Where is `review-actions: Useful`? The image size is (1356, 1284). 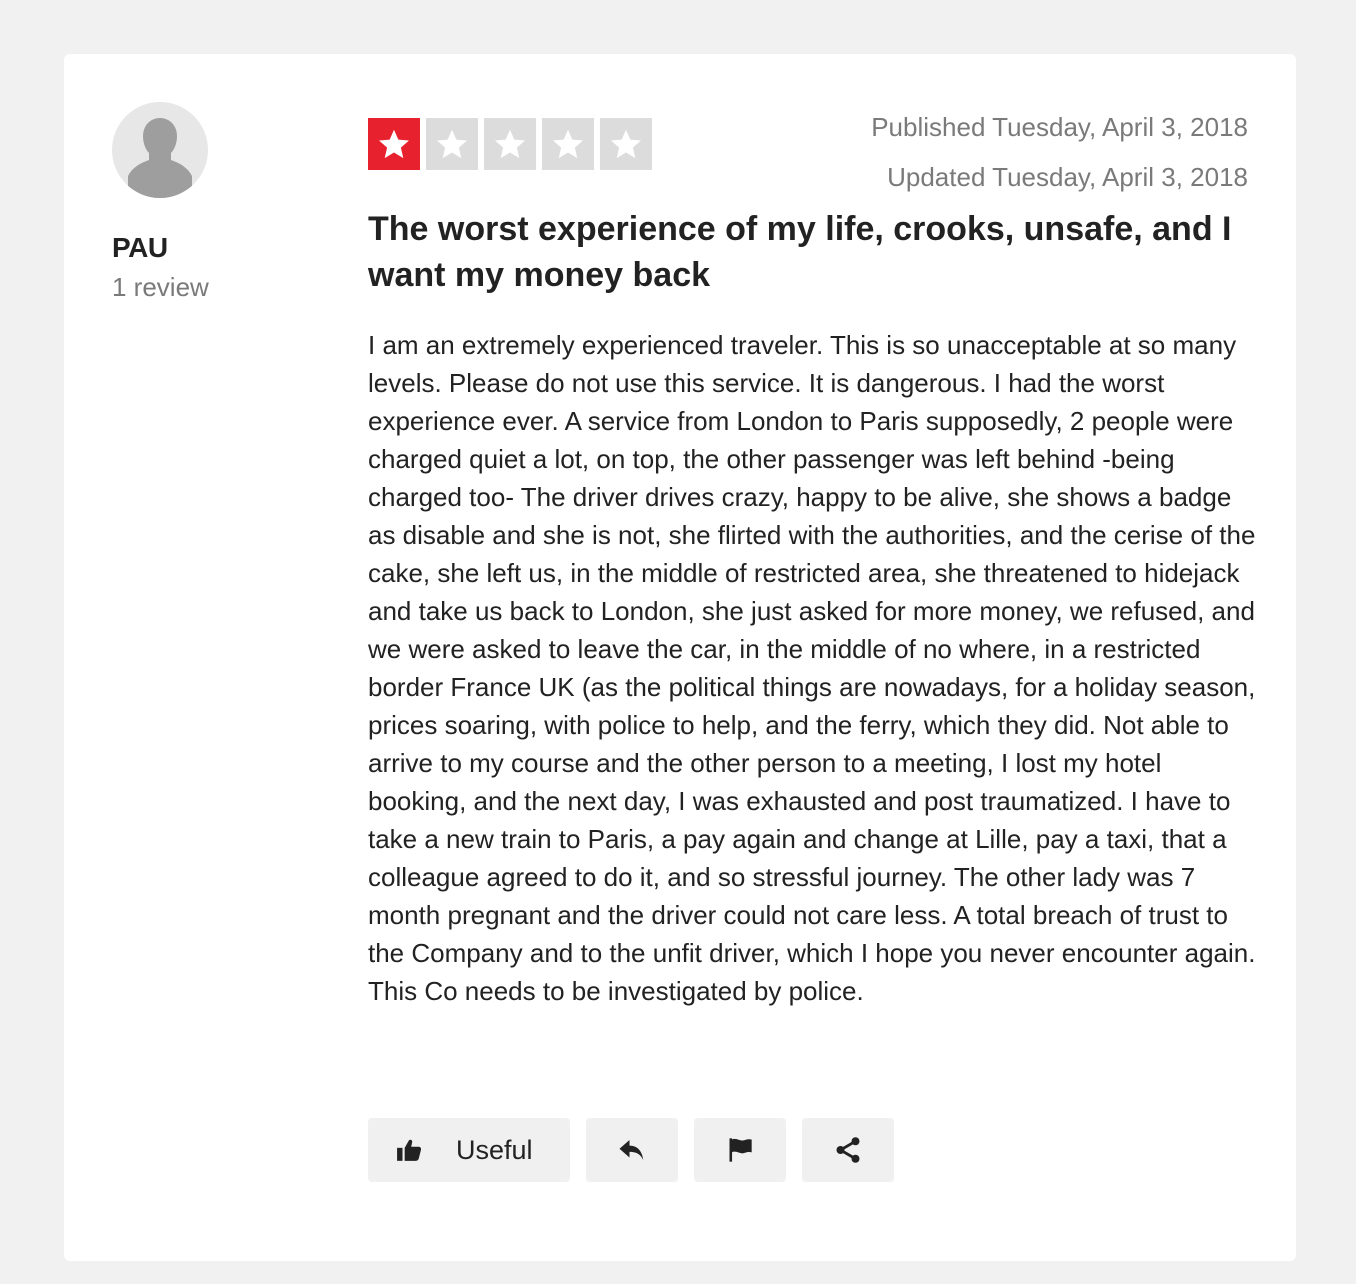
review-actions: Useful is located at coordinates (631, 1150).